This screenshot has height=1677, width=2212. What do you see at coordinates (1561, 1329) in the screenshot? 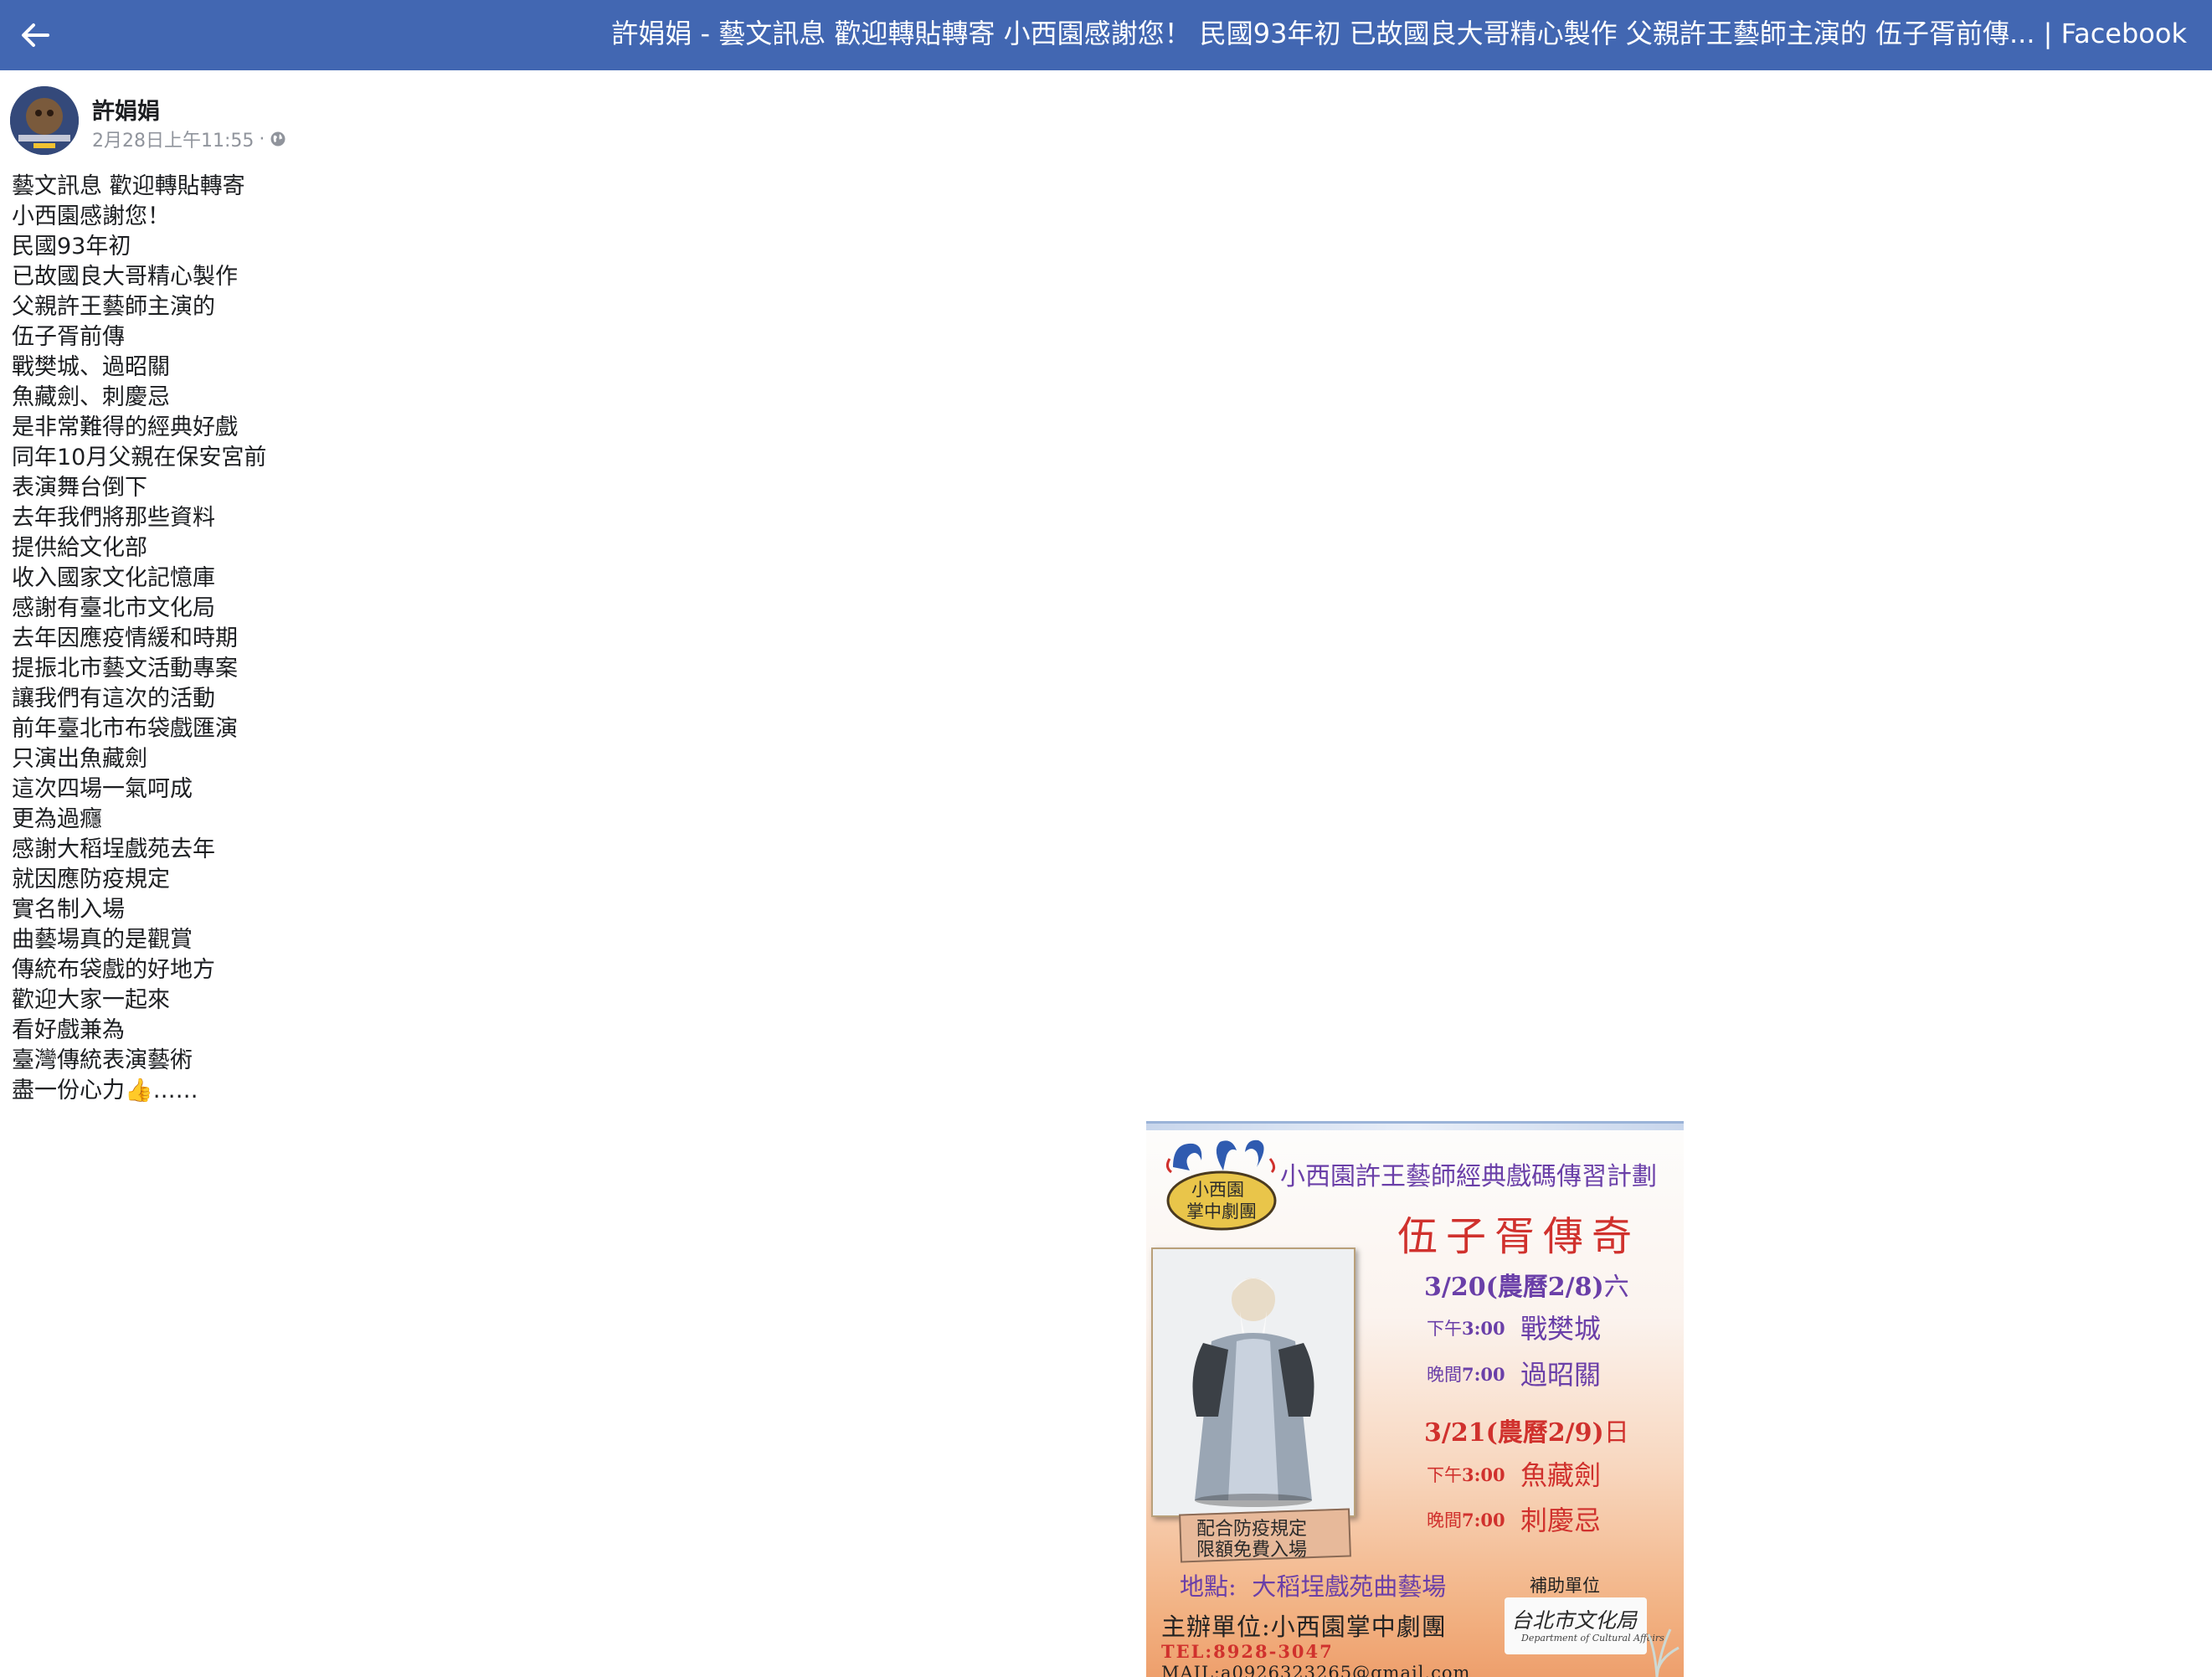
I see `day-1-session-1-play: 戰樊城` at bounding box center [1561, 1329].